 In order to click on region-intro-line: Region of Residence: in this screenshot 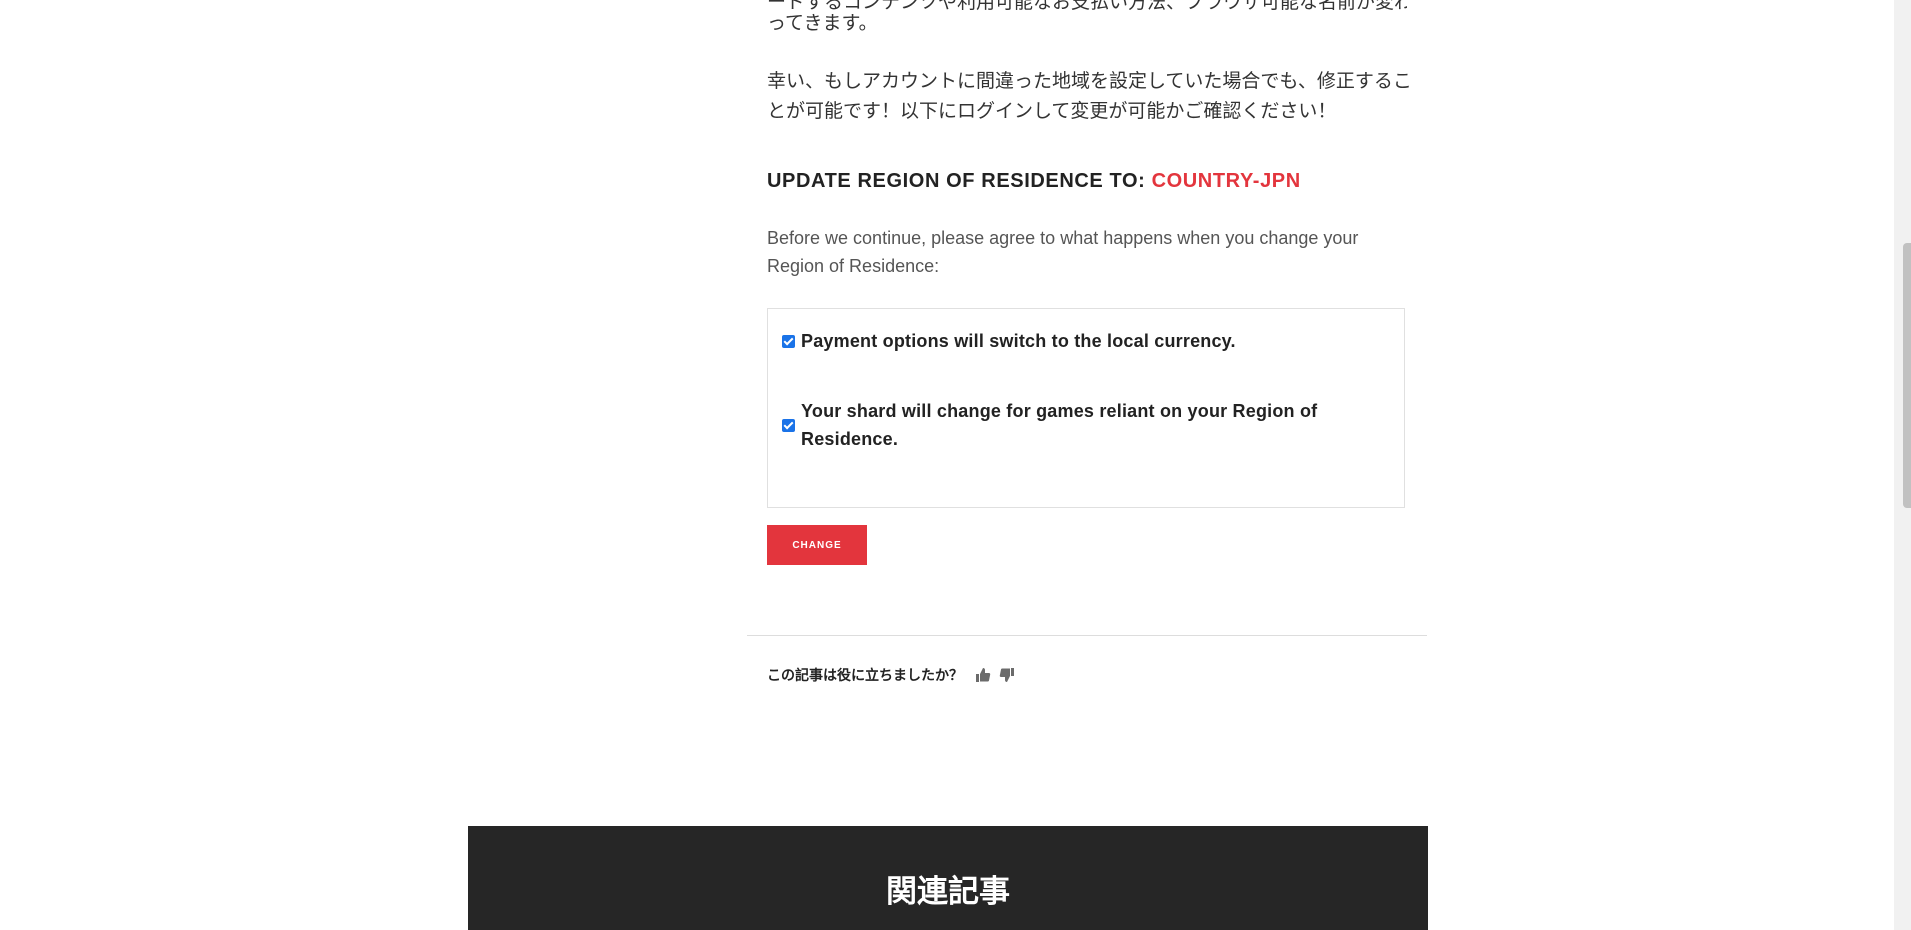, I will do `click(853, 266)`.